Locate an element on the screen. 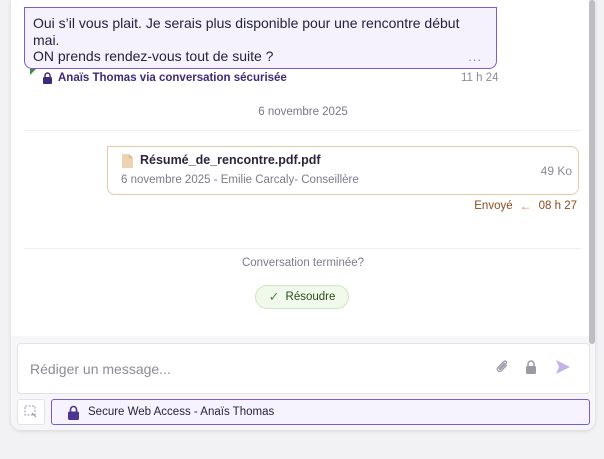 The image size is (604, 459). incoming-sender-label: Anaïs Thomas via conversation sécurisée is located at coordinates (172, 78).